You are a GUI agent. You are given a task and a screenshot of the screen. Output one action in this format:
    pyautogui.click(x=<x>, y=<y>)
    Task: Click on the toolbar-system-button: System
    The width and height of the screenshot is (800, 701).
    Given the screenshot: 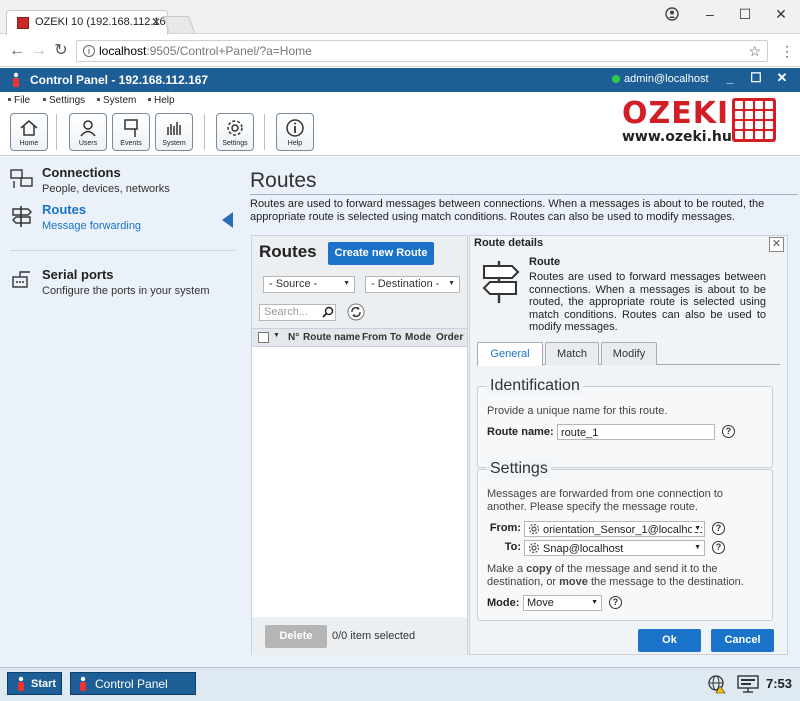 What is the action you would take?
    pyautogui.click(x=174, y=132)
    